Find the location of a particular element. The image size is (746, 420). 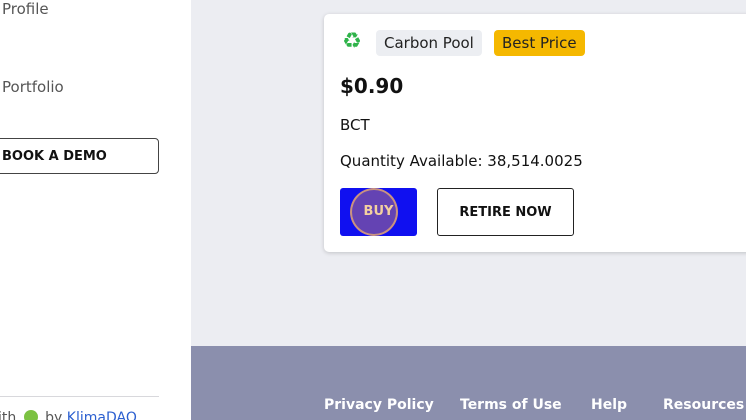

buy-button is located at coordinates (378, 212).